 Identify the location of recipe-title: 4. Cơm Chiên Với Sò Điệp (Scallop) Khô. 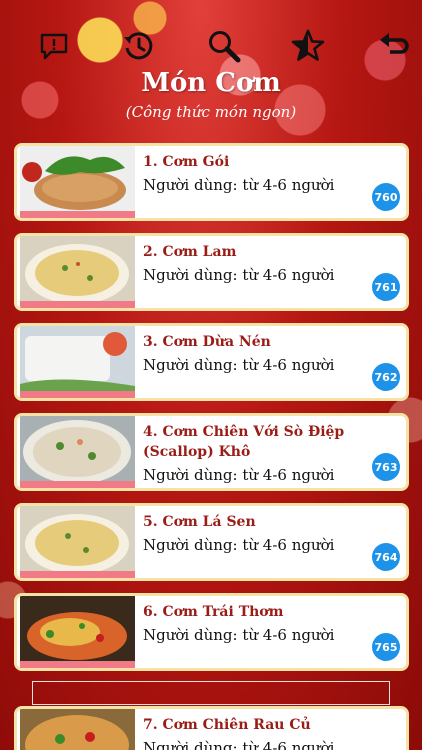
(244, 442).